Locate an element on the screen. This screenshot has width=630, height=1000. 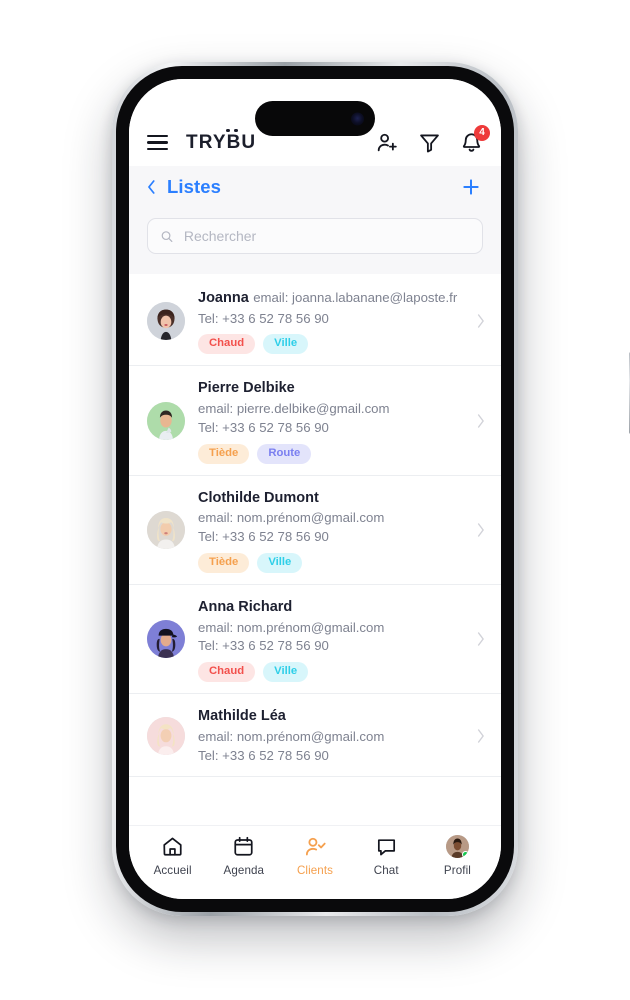
contact-tags: Tiède Ville is located at coordinates (330, 562).